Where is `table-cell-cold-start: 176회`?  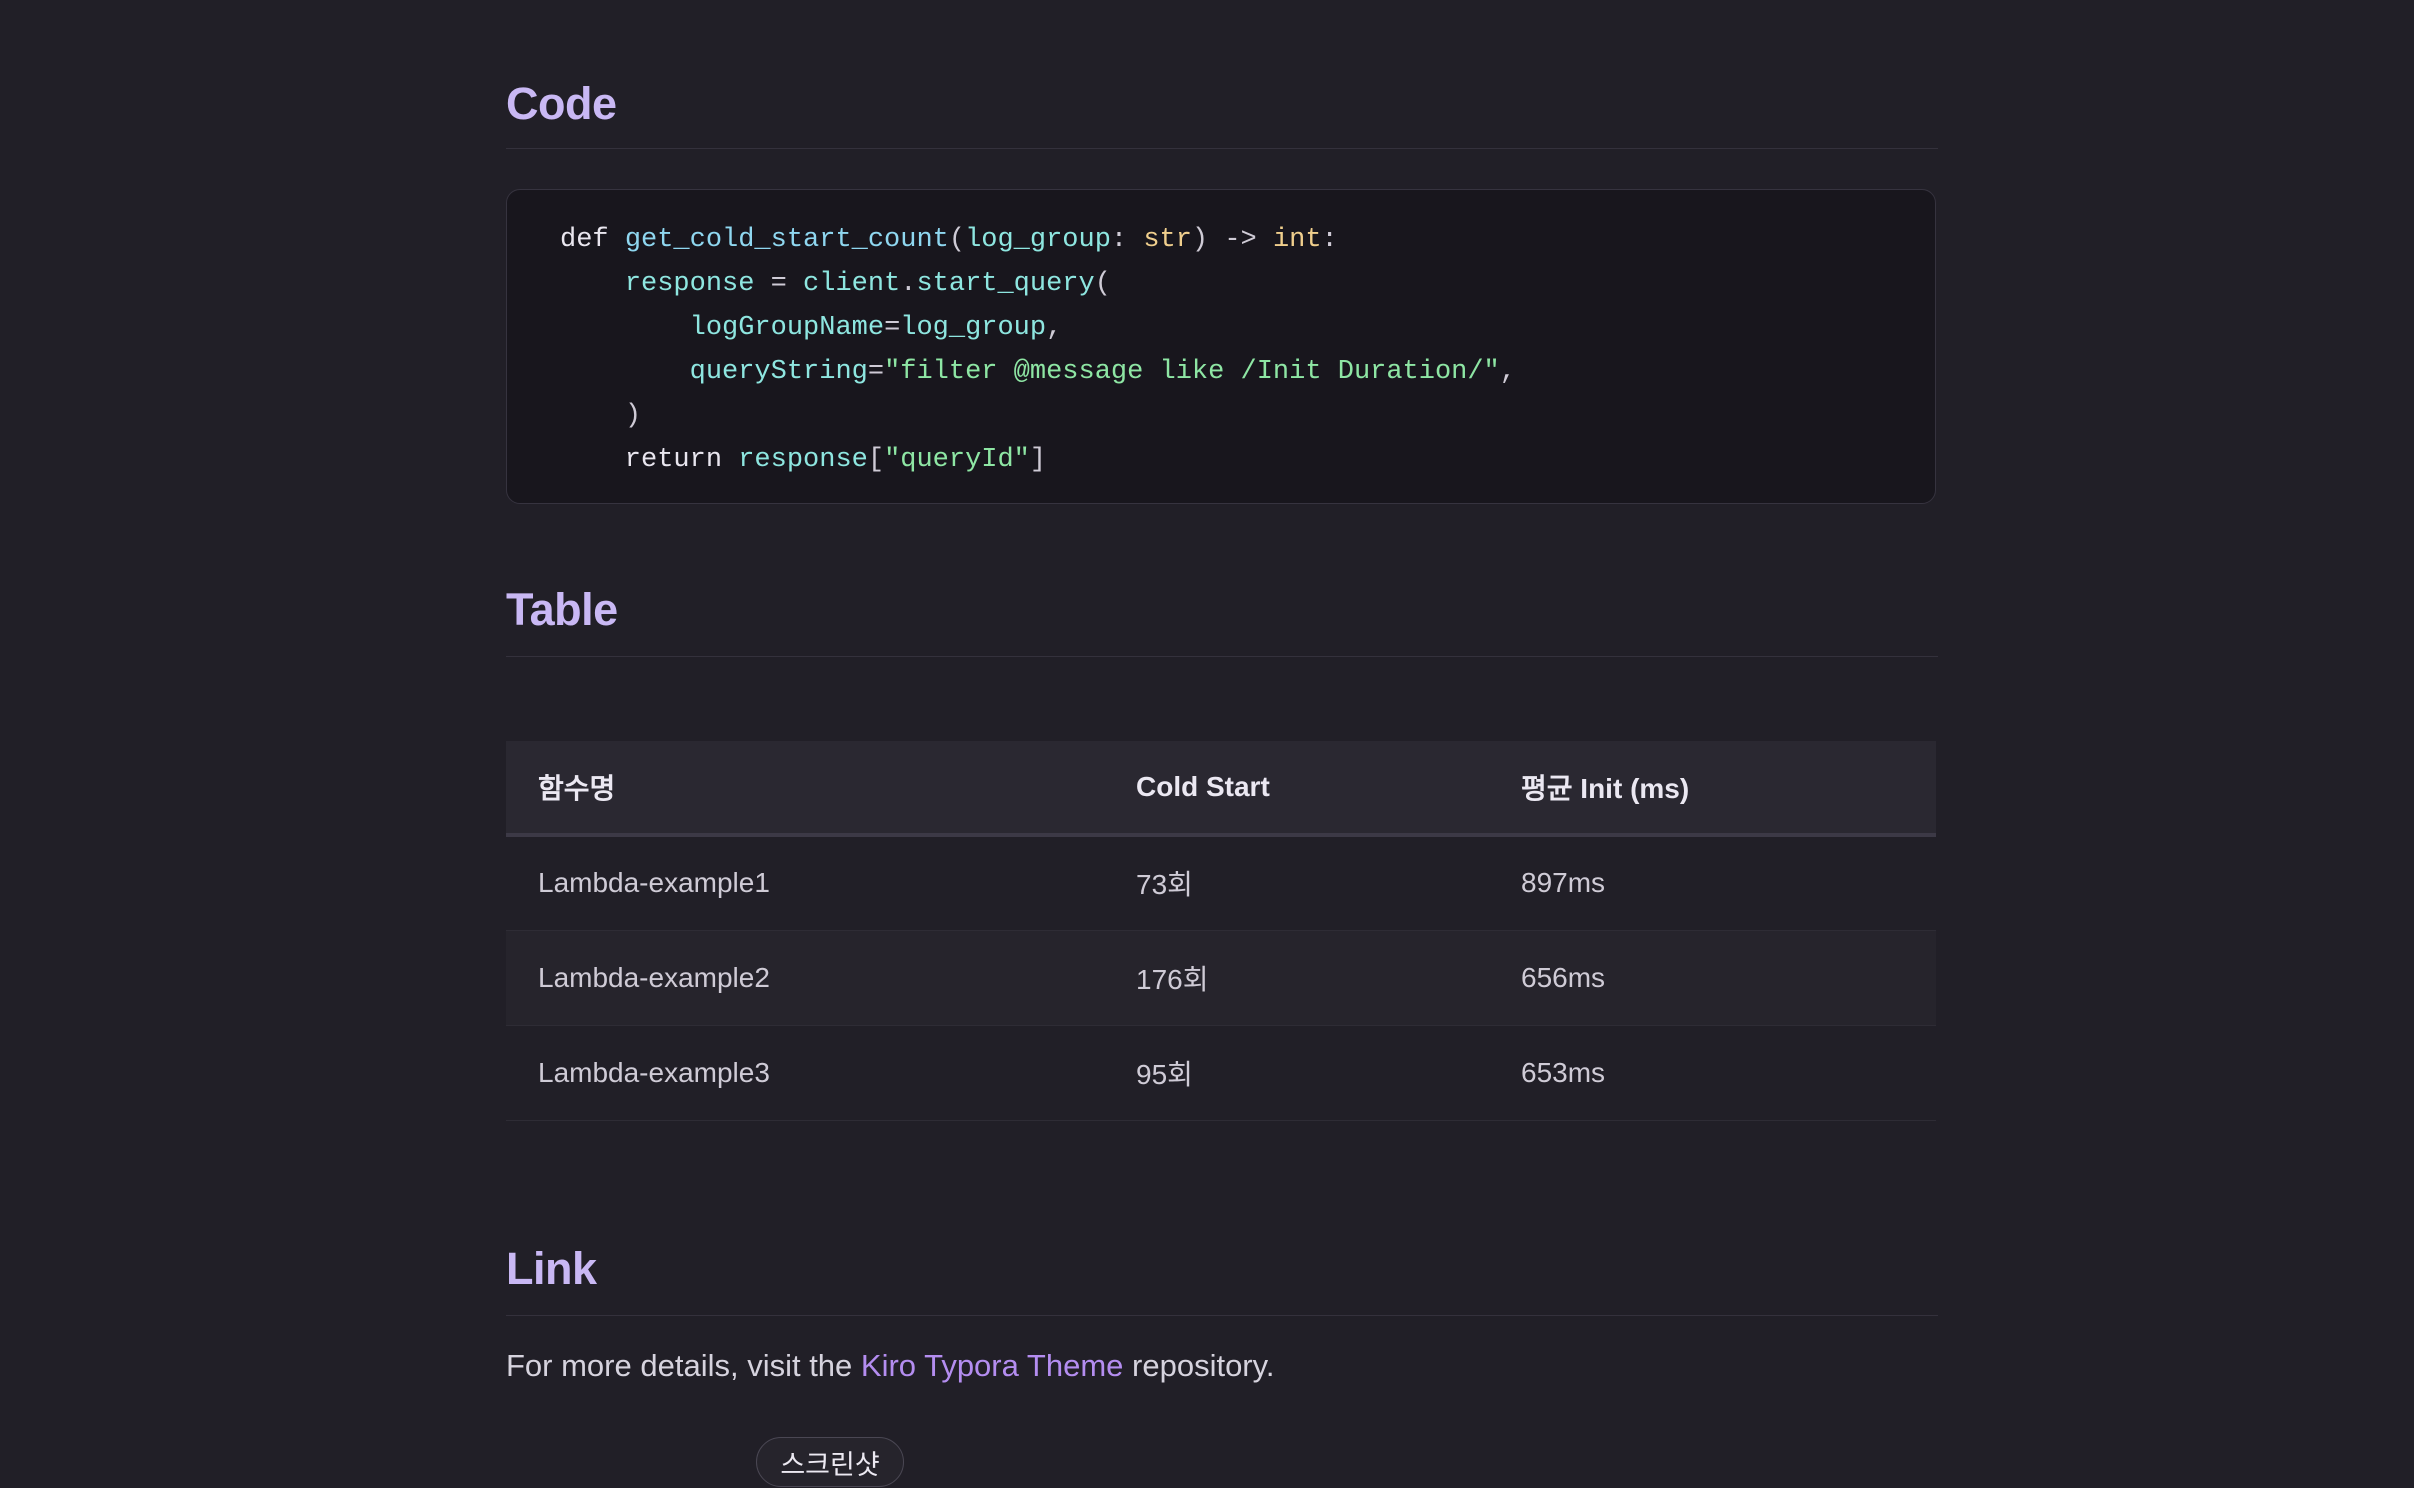
table-cell-cold-start: 176회 is located at coordinates (1296, 978).